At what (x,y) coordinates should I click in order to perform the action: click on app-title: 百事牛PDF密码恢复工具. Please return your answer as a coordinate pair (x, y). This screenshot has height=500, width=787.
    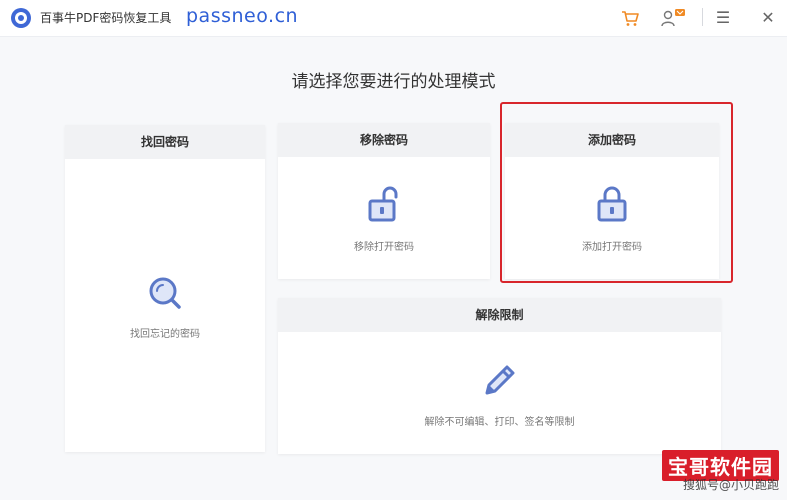
    Looking at the image, I should click on (106, 18).